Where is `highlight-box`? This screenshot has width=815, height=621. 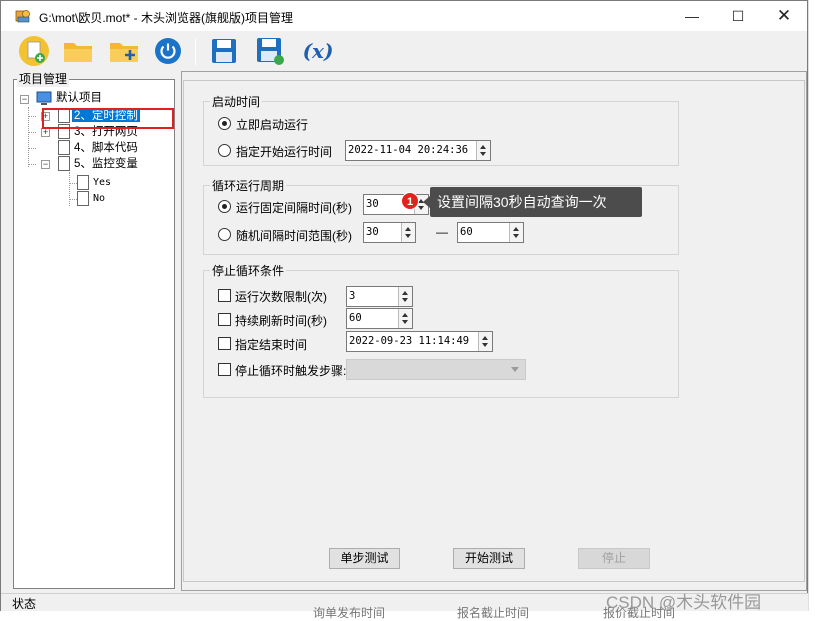
highlight-box is located at coordinates (108, 118).